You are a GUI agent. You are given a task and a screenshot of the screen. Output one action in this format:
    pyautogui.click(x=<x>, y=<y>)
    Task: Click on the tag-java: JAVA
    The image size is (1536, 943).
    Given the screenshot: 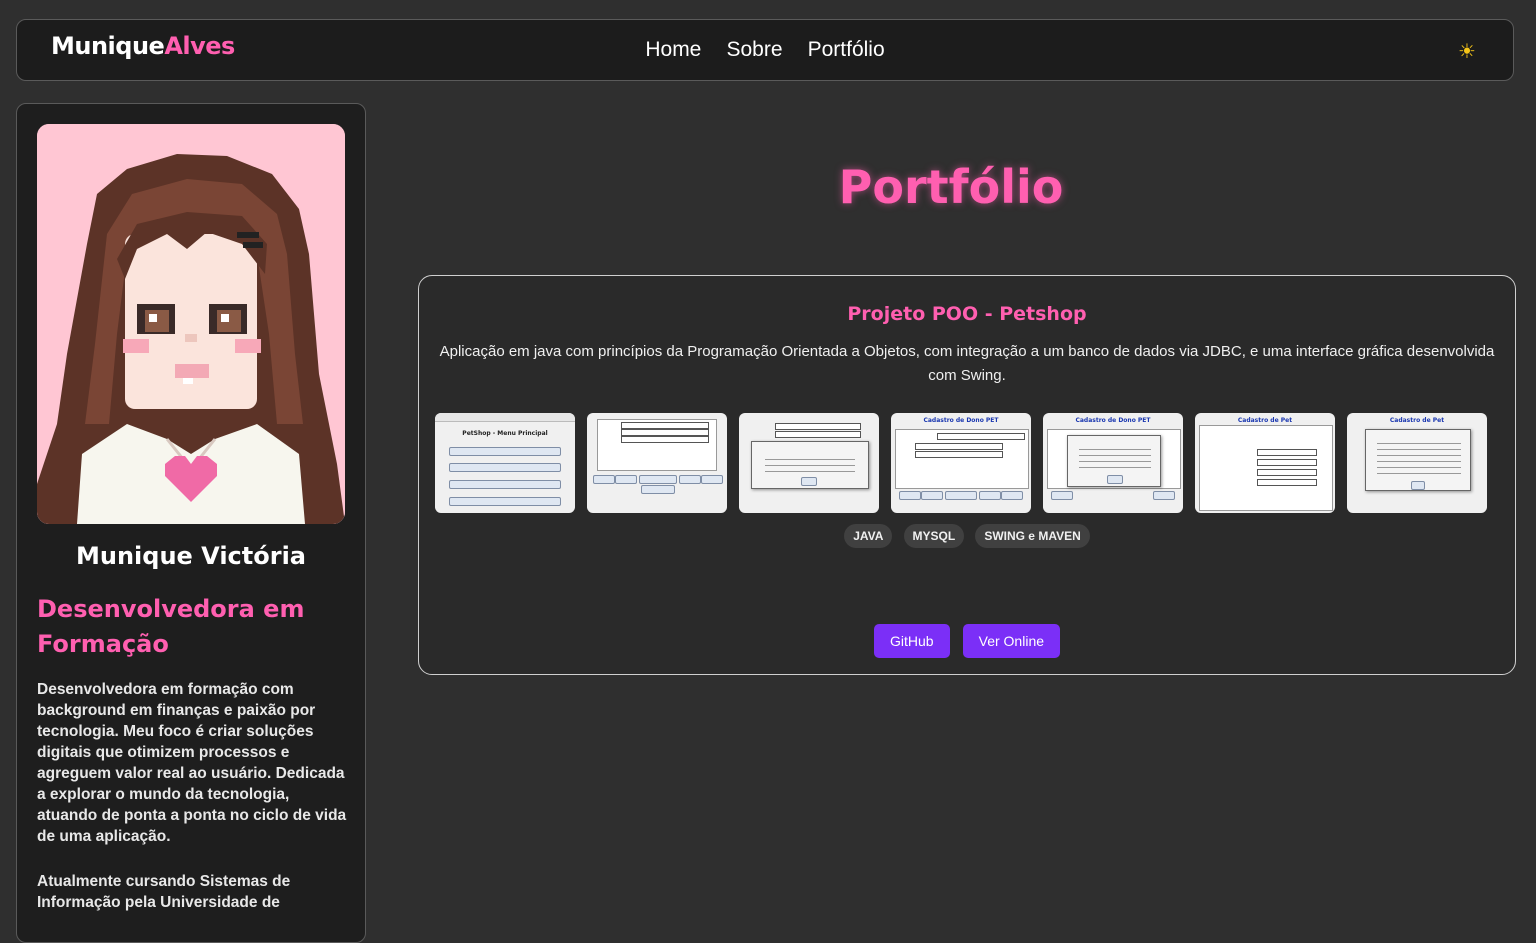 What is the action you would take?
    pyautogui.click(x=868, y=536)
    